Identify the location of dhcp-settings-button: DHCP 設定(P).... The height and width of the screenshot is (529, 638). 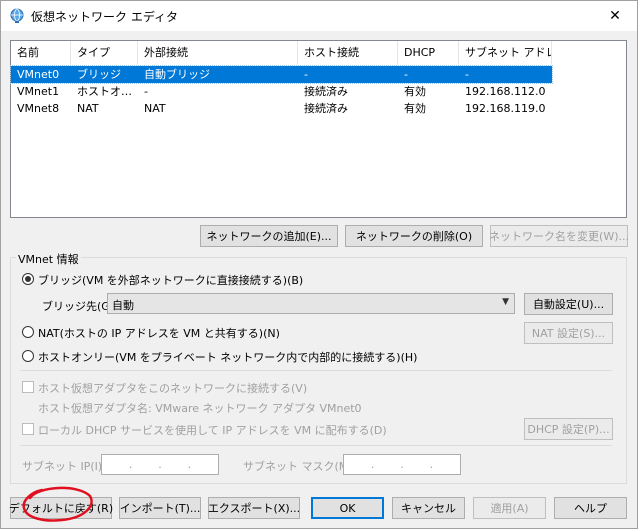
(568, 429).